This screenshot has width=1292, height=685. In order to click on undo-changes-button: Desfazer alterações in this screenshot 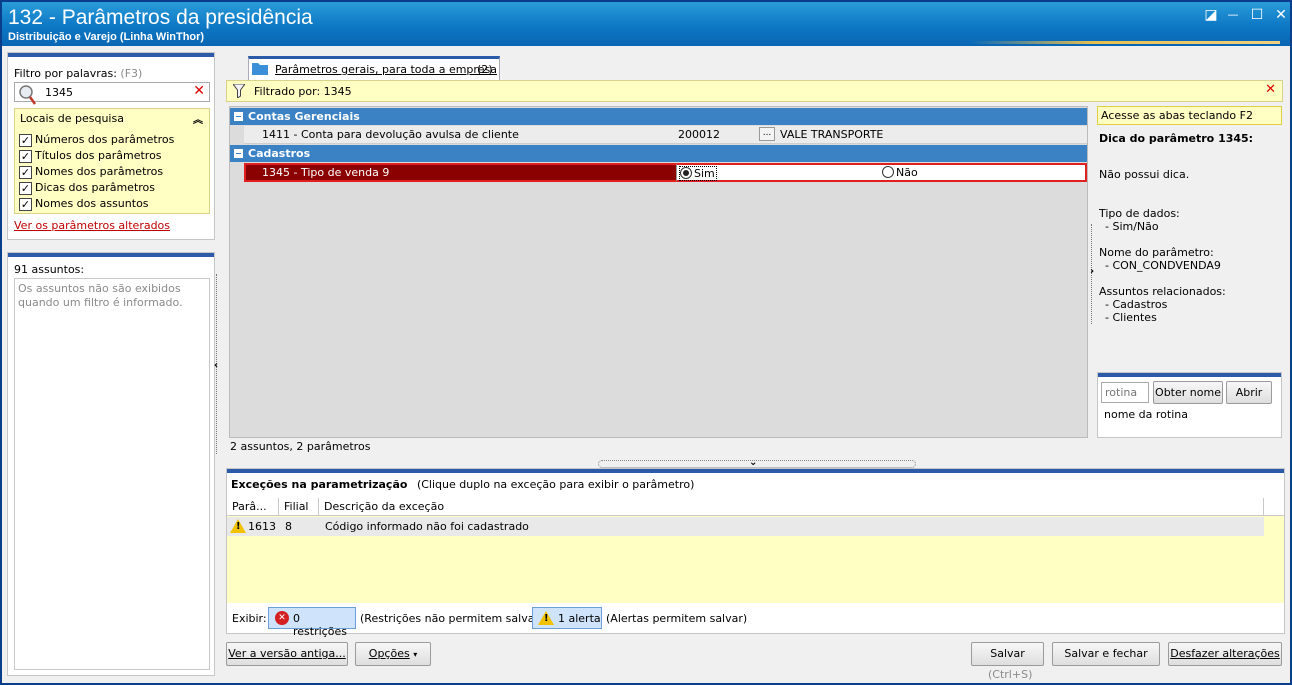, I will do `click(1225, 654)`.